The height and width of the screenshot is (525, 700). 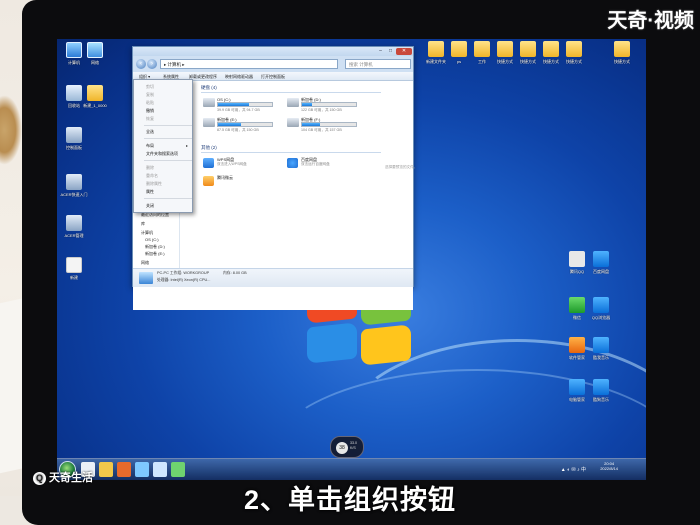 I want to click on group-hard-drives: 硬盘 (4), so click(x=209, y=87).